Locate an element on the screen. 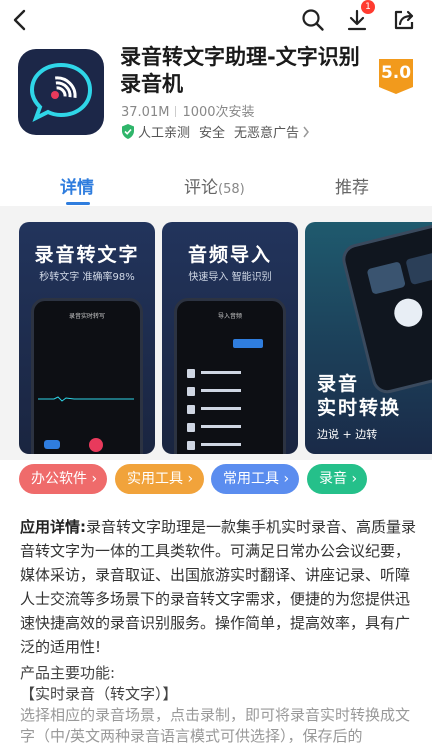  feature-item-title: 【实时录音（转文字）】 is located at coordinates (99, 694).